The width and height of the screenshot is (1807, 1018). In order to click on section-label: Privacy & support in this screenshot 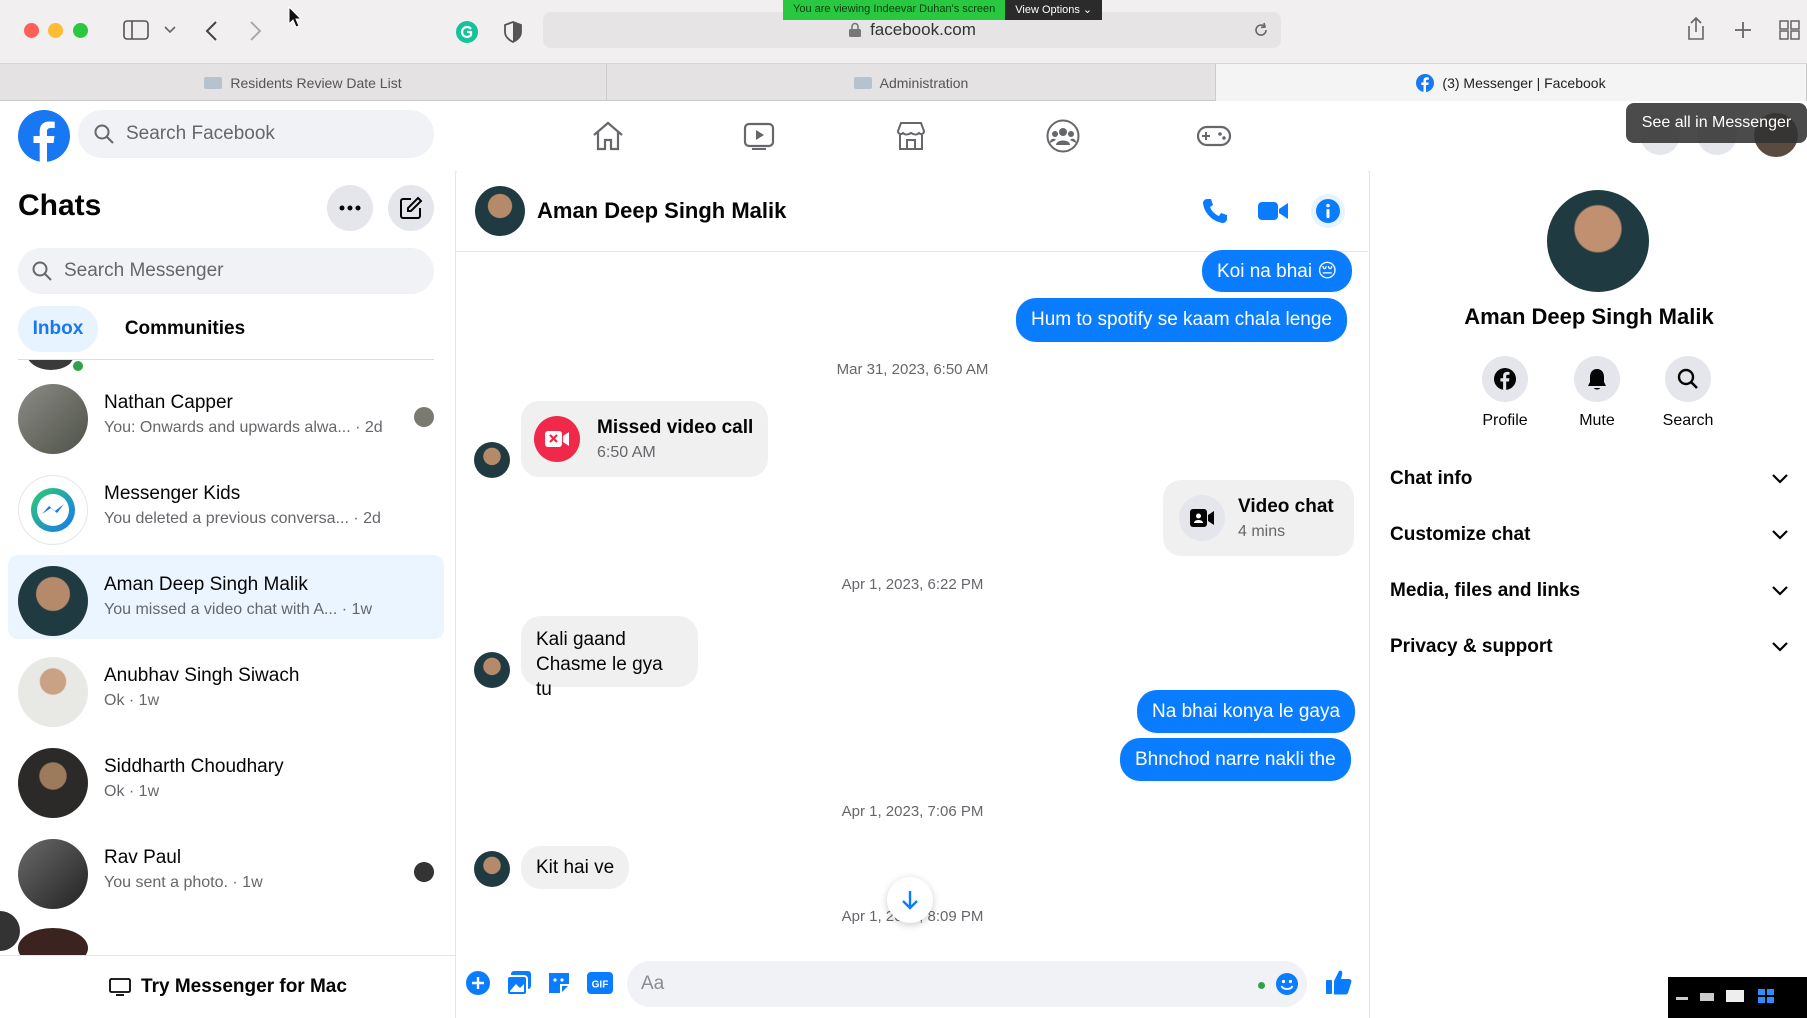, I will do `click(1471, 646)`.